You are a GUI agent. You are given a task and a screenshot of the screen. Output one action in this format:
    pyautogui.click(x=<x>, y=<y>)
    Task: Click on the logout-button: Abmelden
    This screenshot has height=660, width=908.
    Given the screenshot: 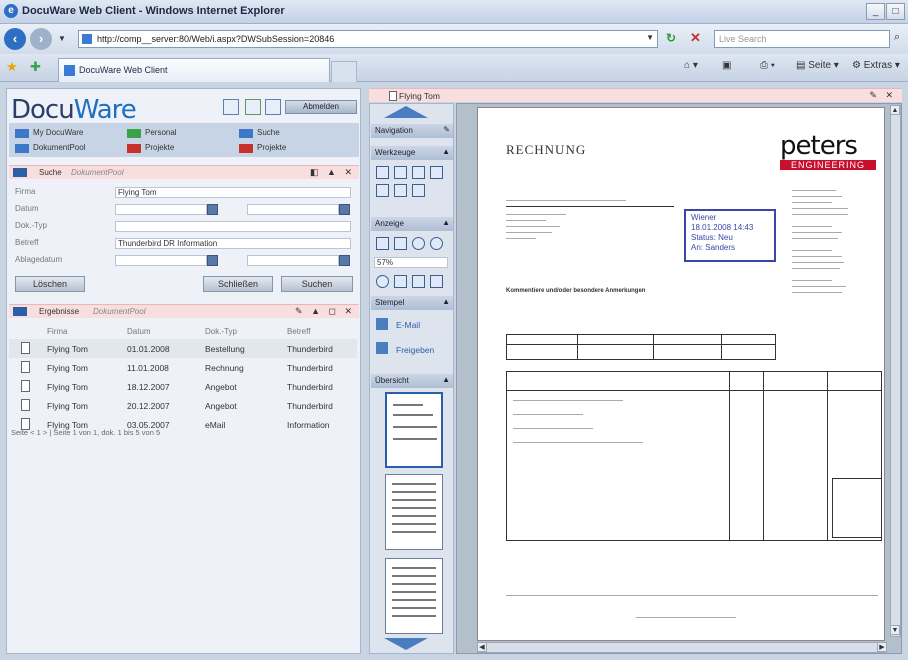 What is the action you would take?
    pyautogui.click(x=321, y=107)
    